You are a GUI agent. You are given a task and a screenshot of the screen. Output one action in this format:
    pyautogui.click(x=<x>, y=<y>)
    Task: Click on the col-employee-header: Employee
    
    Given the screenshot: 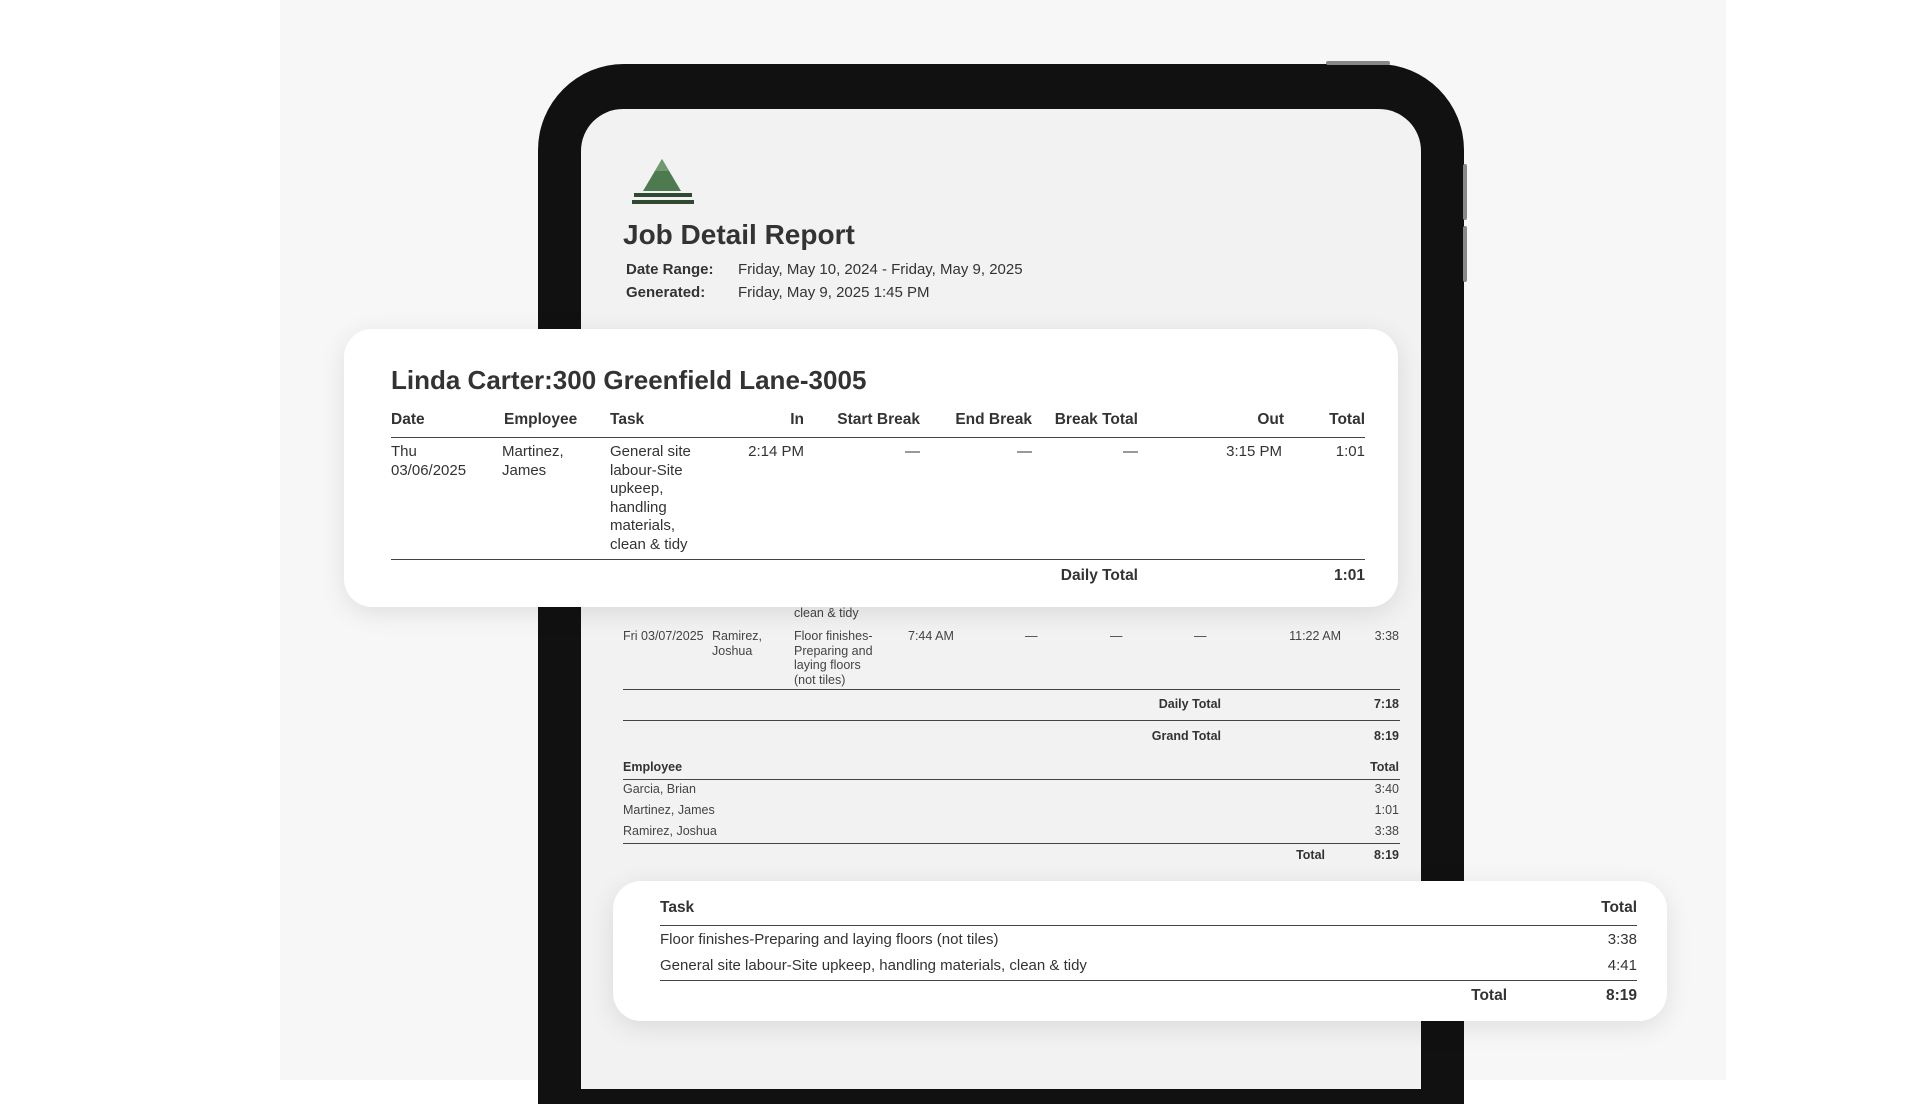 What is the action you would take?
    pyautogui.click(x=541, y=419)
    